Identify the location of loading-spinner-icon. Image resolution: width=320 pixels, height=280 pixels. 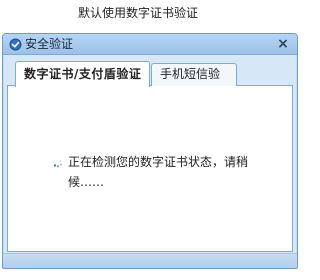
(57, 164).